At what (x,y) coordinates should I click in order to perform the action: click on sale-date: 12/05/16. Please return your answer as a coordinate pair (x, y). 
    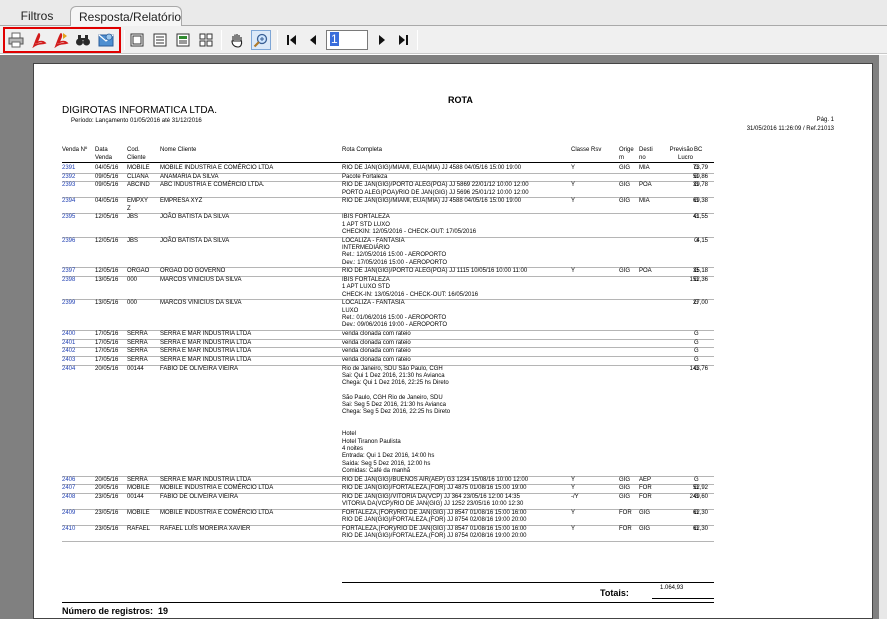
    Looking at the image, I should click on (107, 271).